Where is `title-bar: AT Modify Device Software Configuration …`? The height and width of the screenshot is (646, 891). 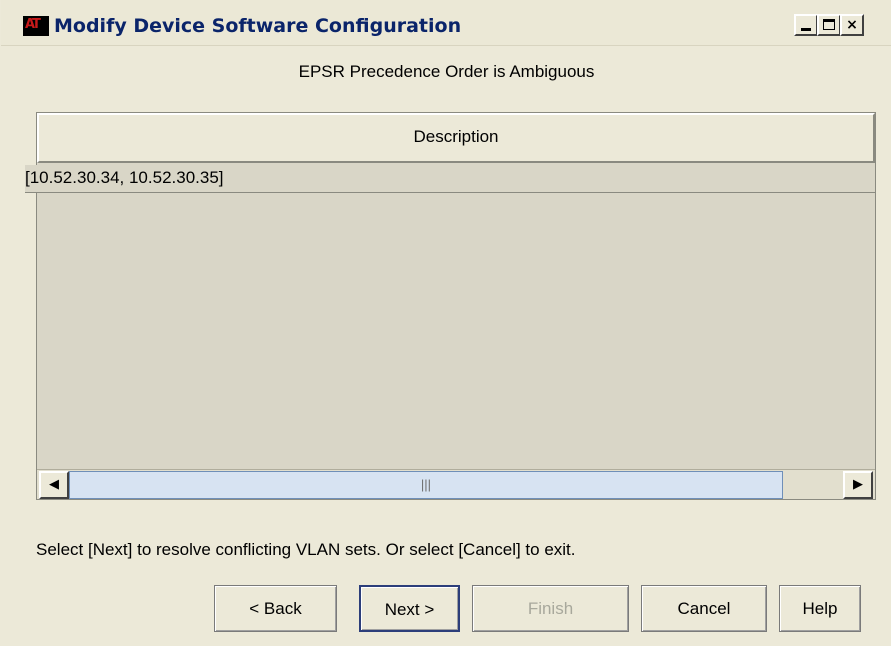
title-bar: AT Modify Device Software Configuration … is located at coordinates (446, 23).